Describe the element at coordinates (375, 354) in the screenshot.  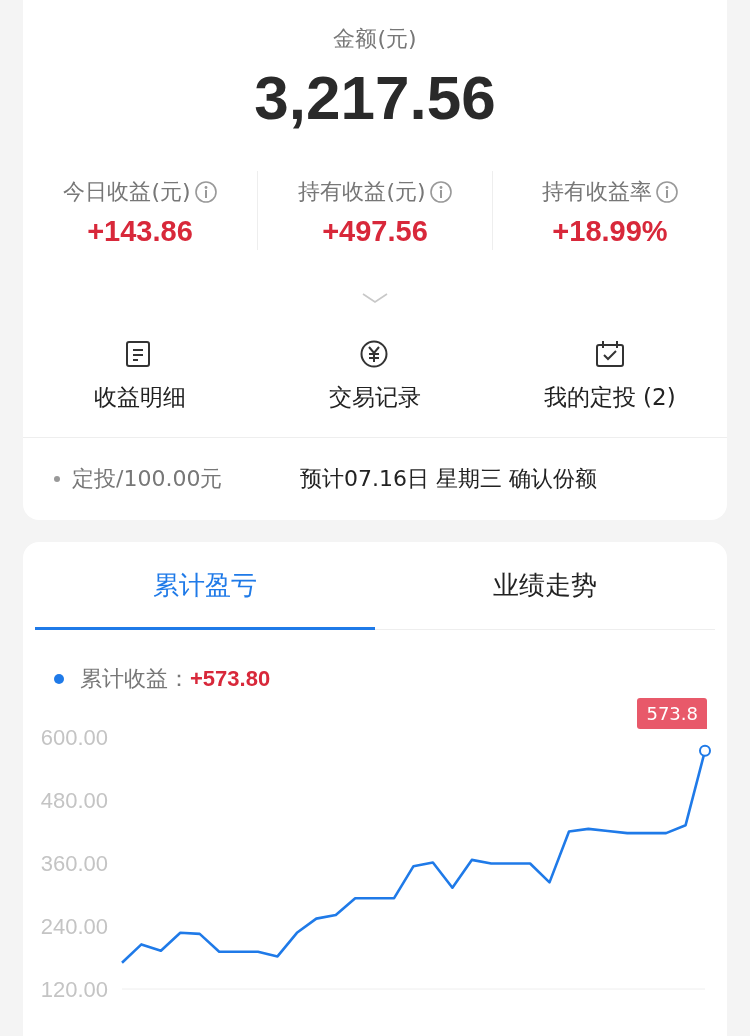
I see `yuan-icon` at that location.